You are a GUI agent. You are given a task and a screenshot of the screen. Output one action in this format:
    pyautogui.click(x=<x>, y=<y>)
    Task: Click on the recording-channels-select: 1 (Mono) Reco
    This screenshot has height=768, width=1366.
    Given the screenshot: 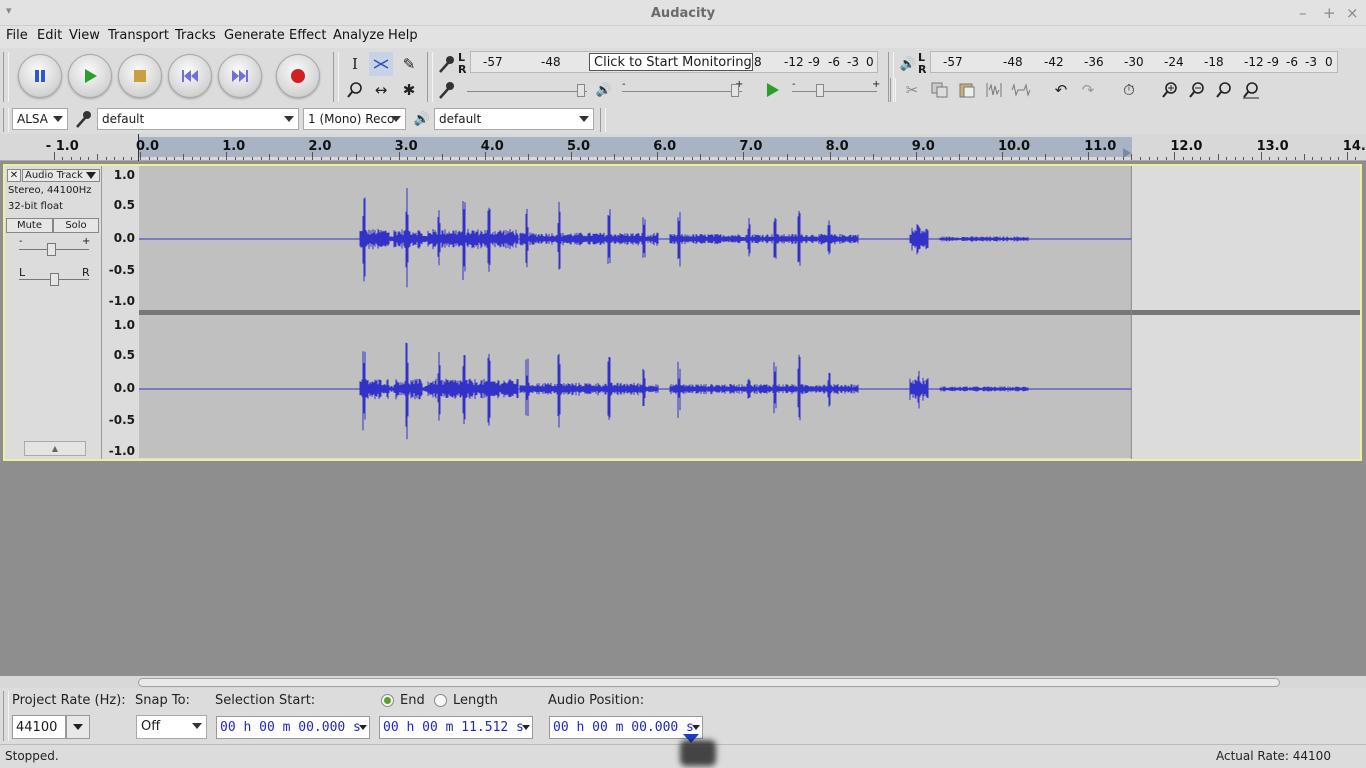 What is the action you would take?
    pyautogui.click(x=354, y=119)
    